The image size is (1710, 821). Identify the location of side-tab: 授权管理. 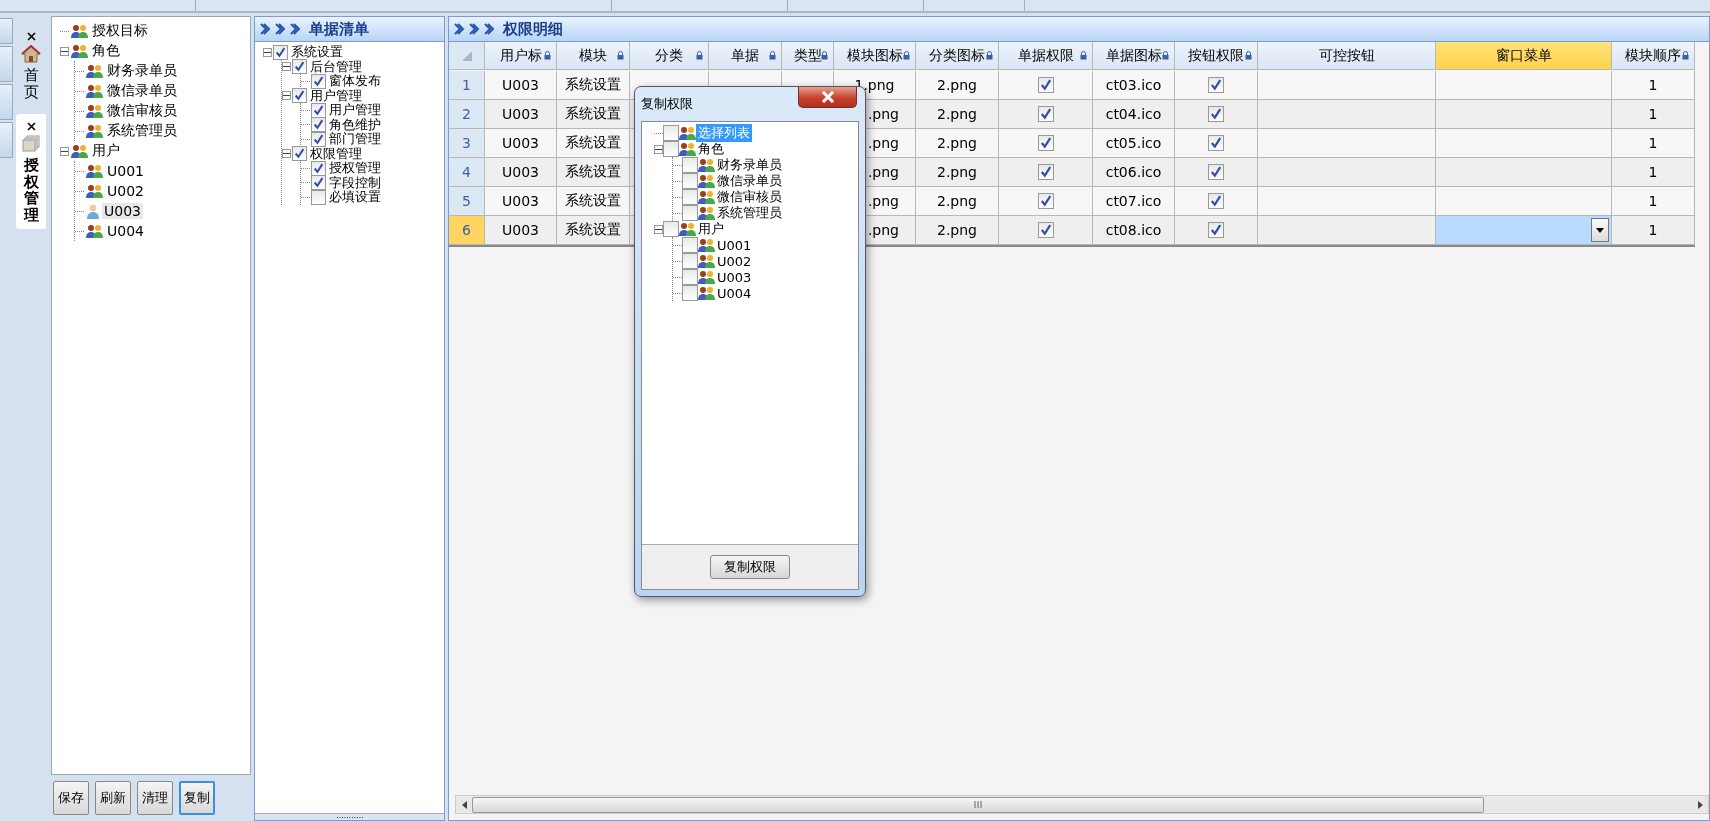
(31, 171).